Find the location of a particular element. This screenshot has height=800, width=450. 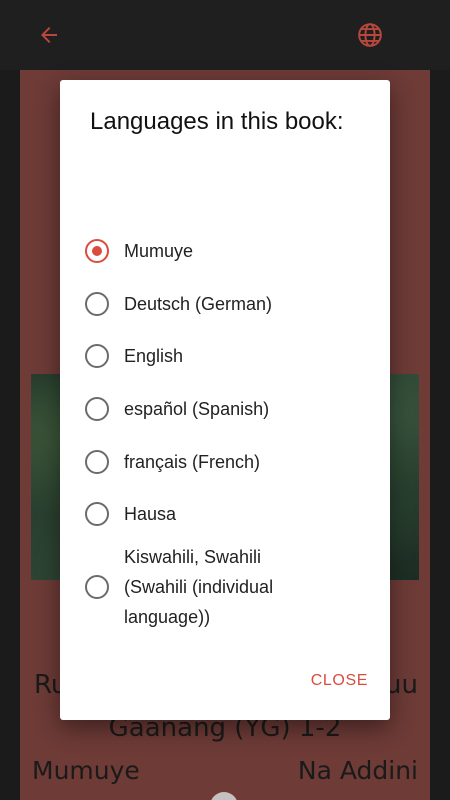

back-button is located at coordinates (49, 35).